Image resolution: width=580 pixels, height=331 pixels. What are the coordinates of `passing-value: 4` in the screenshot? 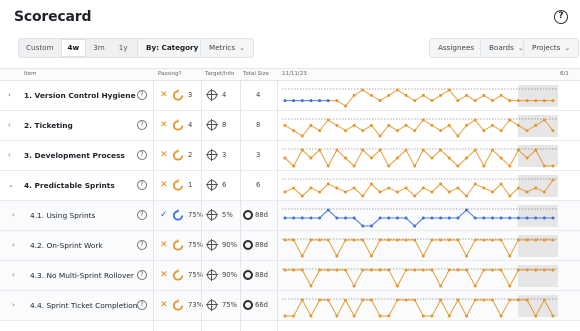 It's located at (190, 125).